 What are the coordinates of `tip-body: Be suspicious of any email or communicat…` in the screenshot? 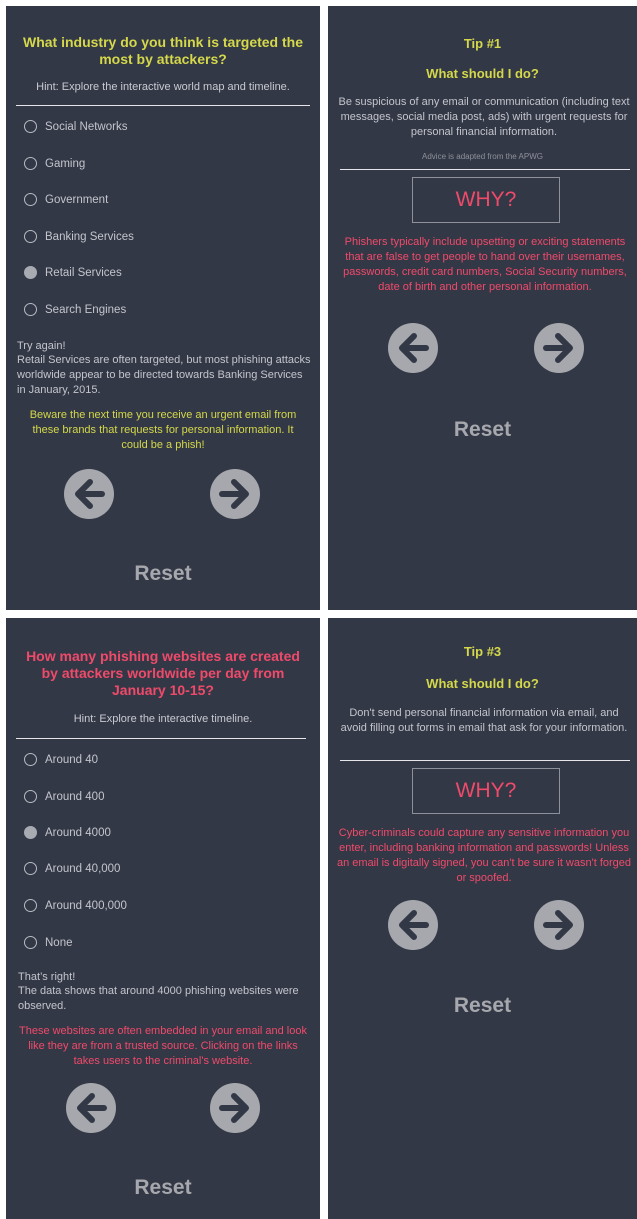 It's located at (484, 117).